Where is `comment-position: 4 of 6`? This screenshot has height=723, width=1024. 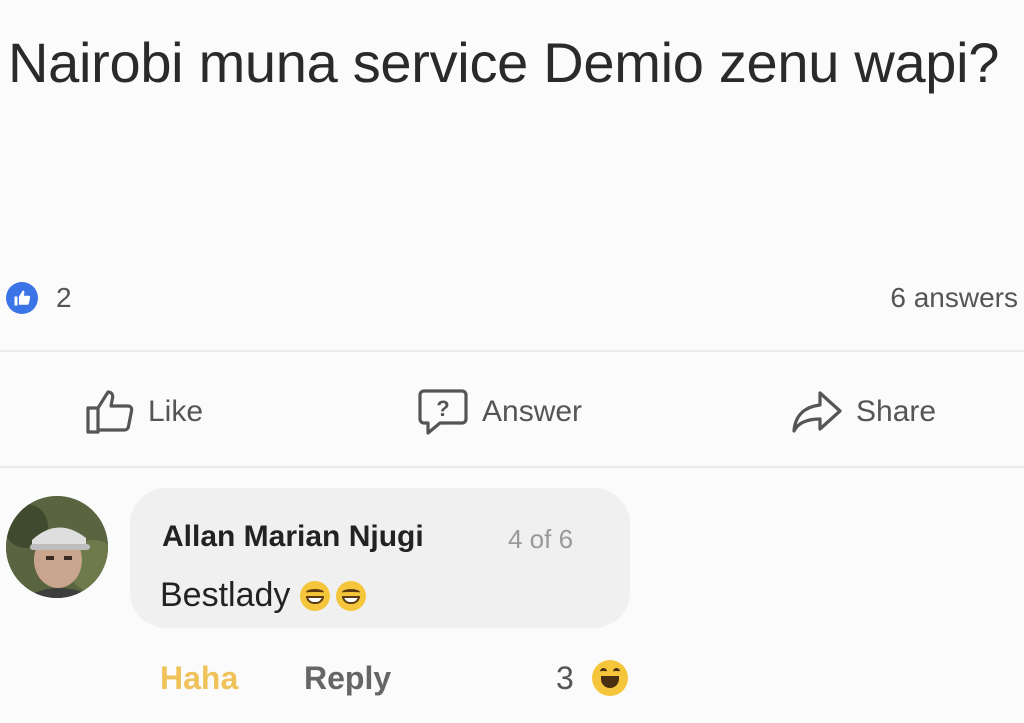
comment-position: 4 of 6 is located at coordinates (541, 539).